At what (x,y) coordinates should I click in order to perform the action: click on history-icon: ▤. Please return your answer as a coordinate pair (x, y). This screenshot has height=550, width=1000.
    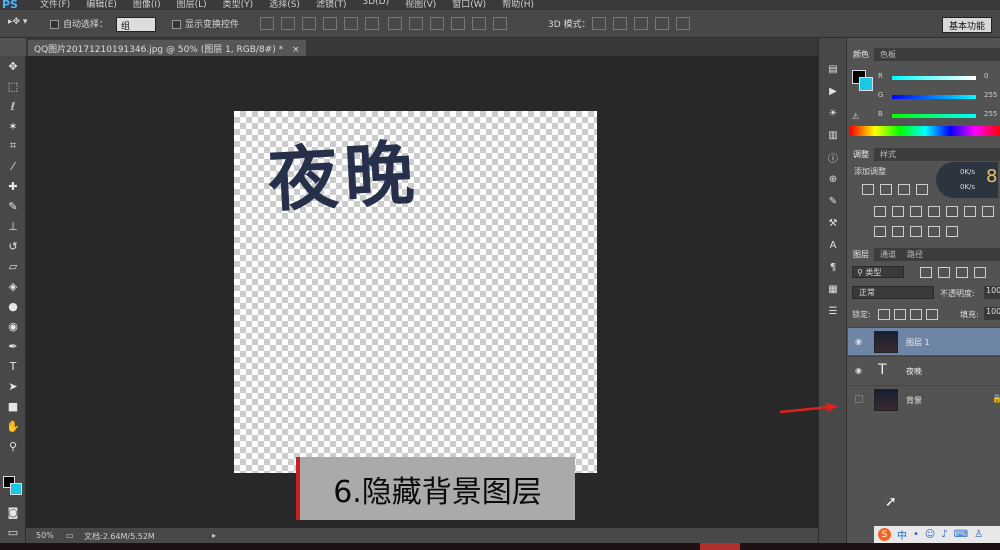
    Looking at the image, I should click on (833, 69).